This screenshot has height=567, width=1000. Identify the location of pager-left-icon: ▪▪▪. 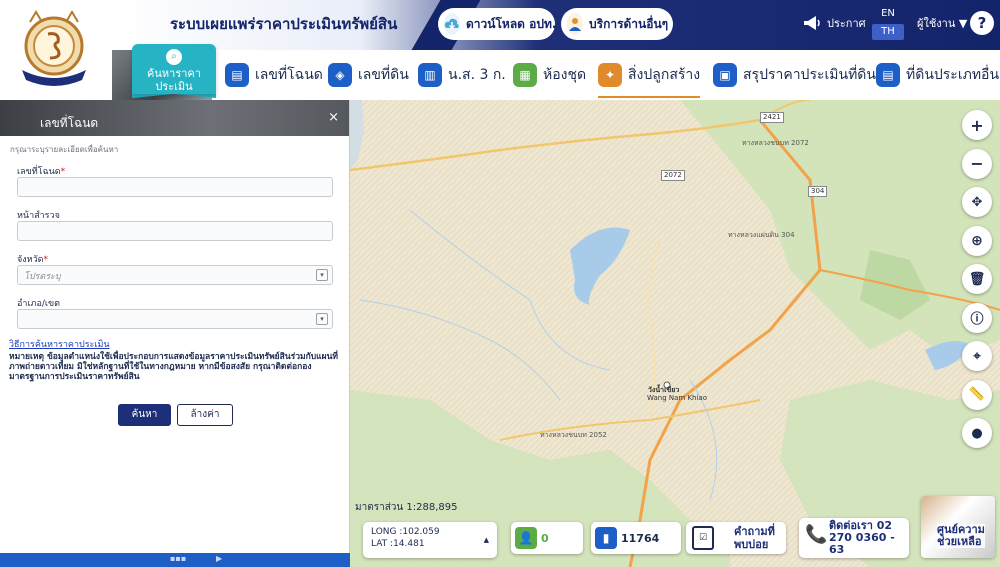
(178, 558).